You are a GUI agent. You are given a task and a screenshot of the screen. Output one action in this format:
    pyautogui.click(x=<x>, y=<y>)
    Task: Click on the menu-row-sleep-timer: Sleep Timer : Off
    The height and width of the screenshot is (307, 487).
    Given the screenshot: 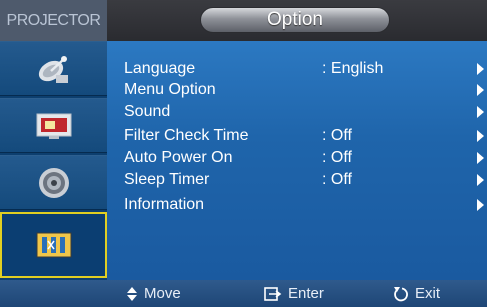 What is the action you would take?
    pyautogui.click(x=304, y=180)
    